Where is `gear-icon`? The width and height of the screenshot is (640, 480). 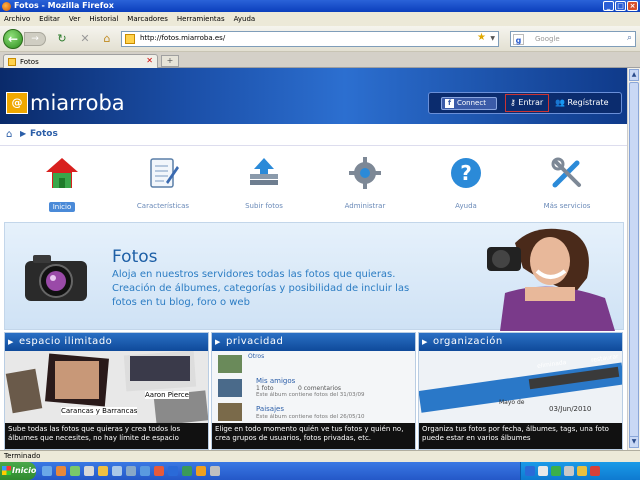
gear-icon is located at coordinates (365, 173).